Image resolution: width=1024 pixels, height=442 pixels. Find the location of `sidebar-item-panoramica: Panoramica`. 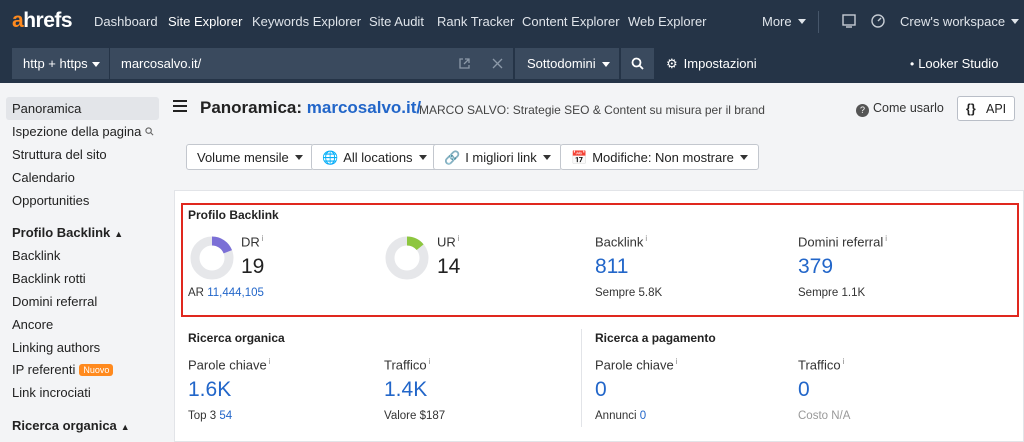

sidebar-item-panoramica: Panoramica is located at coordinates (46, 108).